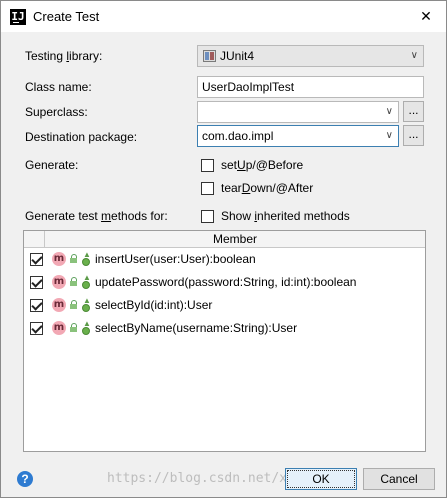 This screenshot has height=498, width=447. Describe the element at coordinates (25, 479) in the screenshot. I see `help-icon: ?` at that location.